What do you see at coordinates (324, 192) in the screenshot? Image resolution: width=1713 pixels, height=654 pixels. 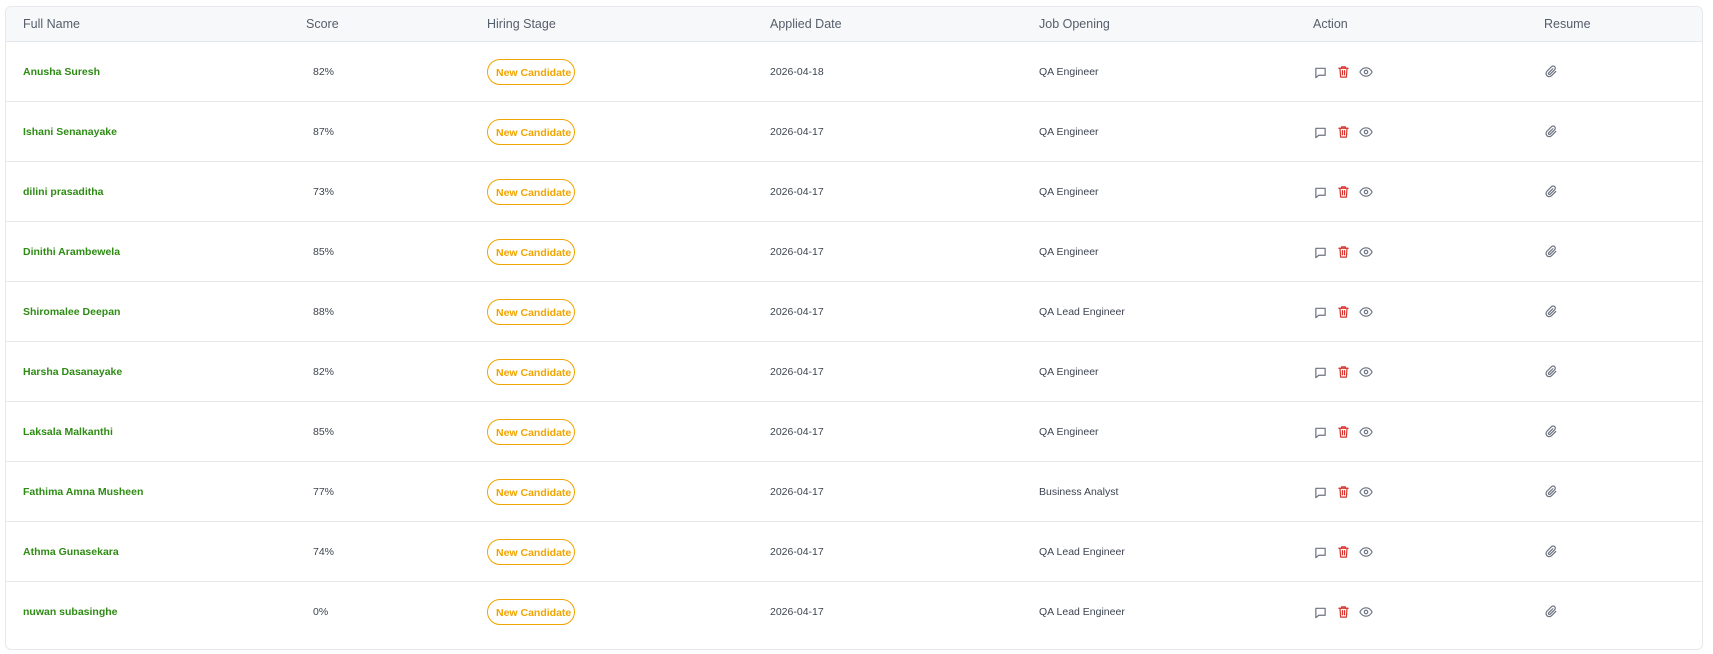 I see `score-value: 73%` at bounding box center [324, 192].